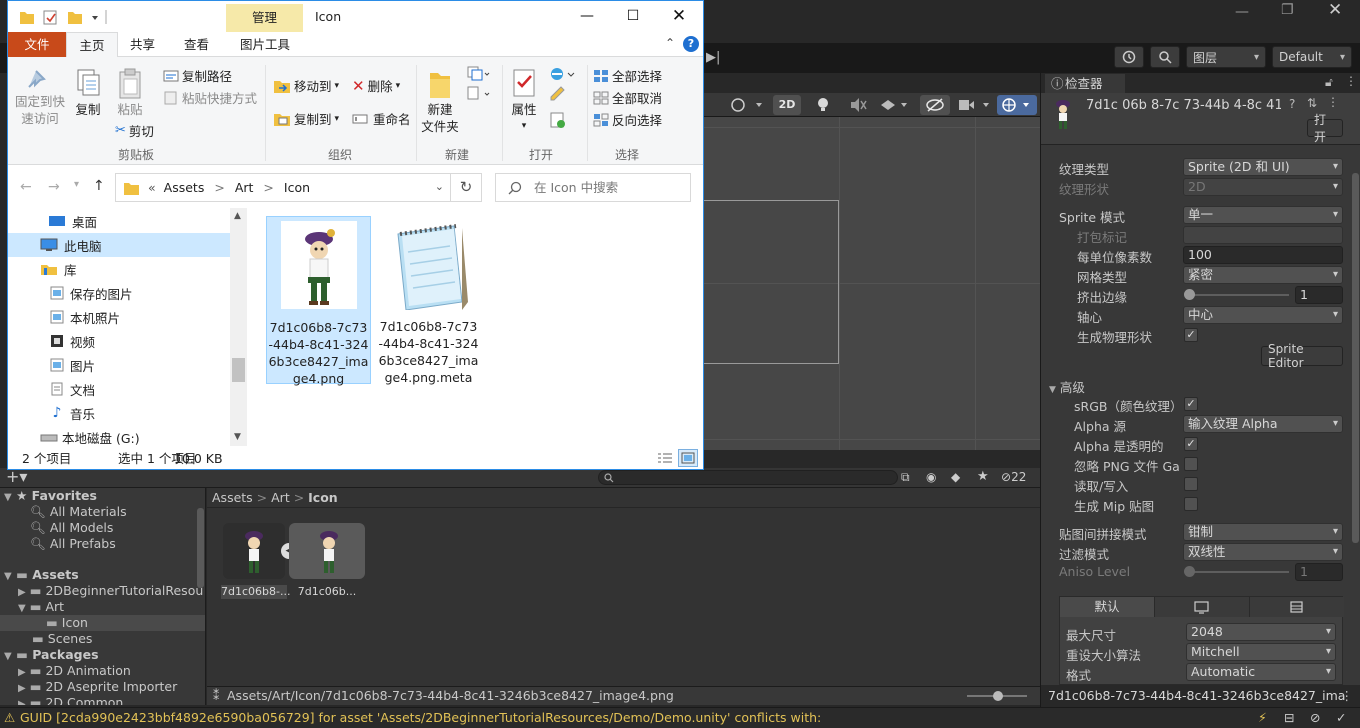 The width and height of the screenshot is (1360, 728). Describe the element at coordinates (88, 92) in the screenshot. I see `copy-button: 复制` at that location.